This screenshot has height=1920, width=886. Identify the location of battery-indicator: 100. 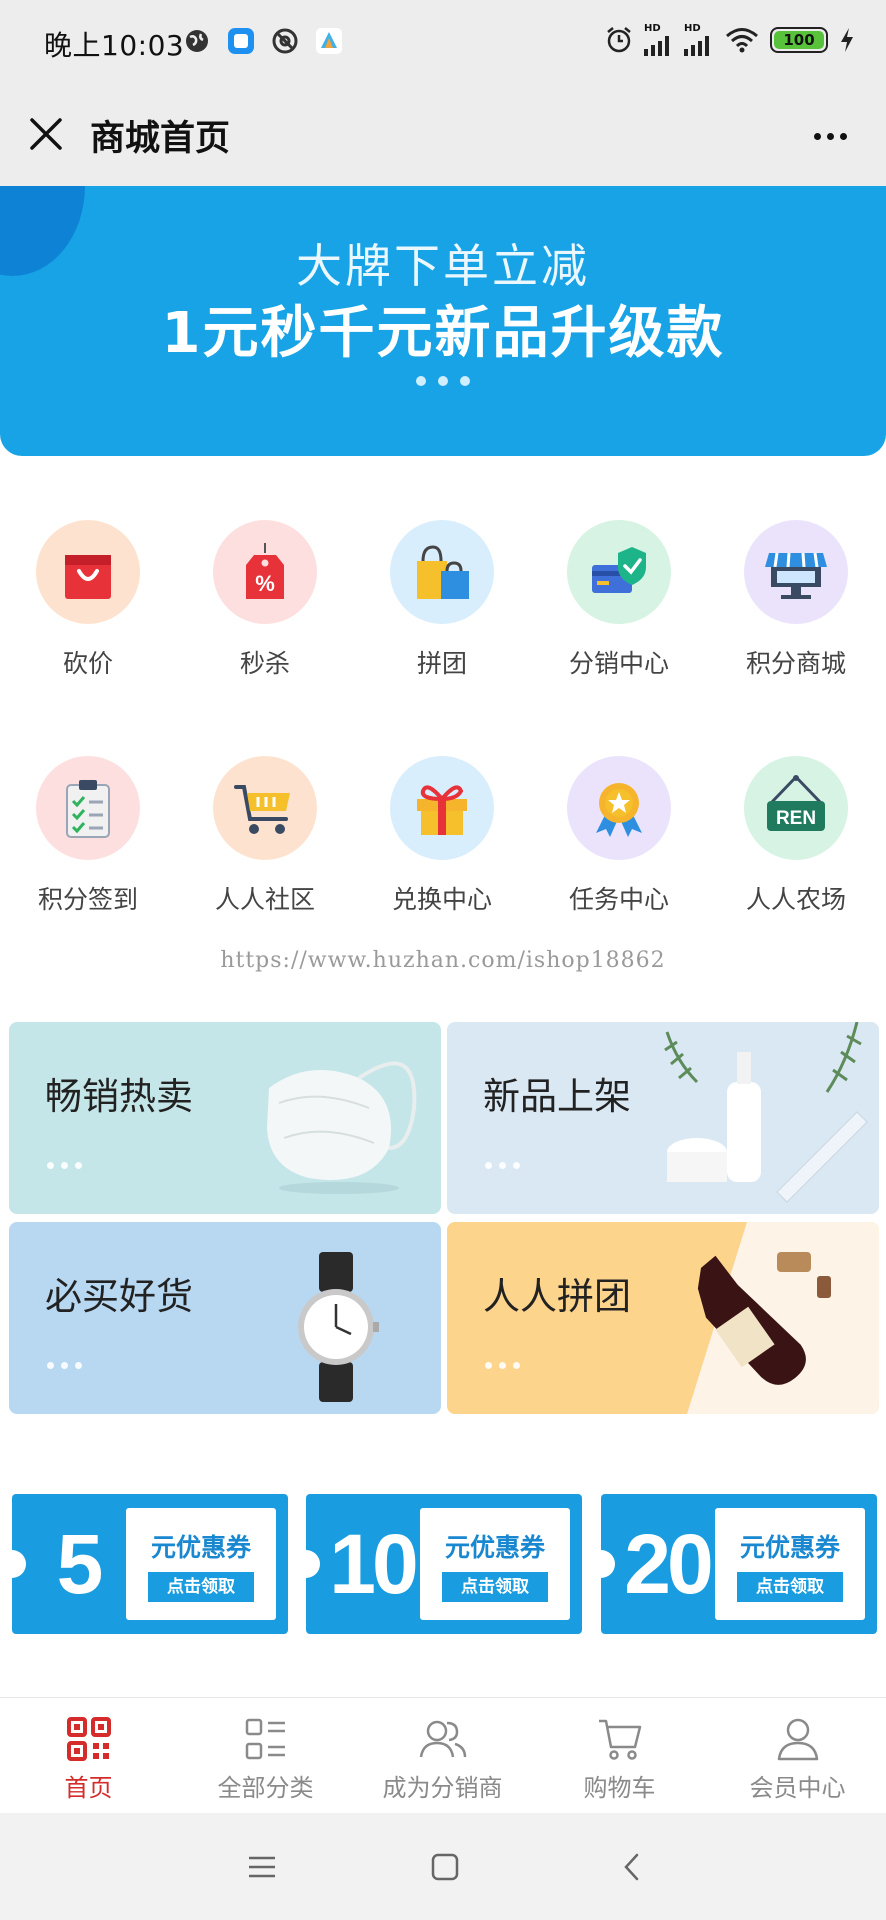
(799, 40).